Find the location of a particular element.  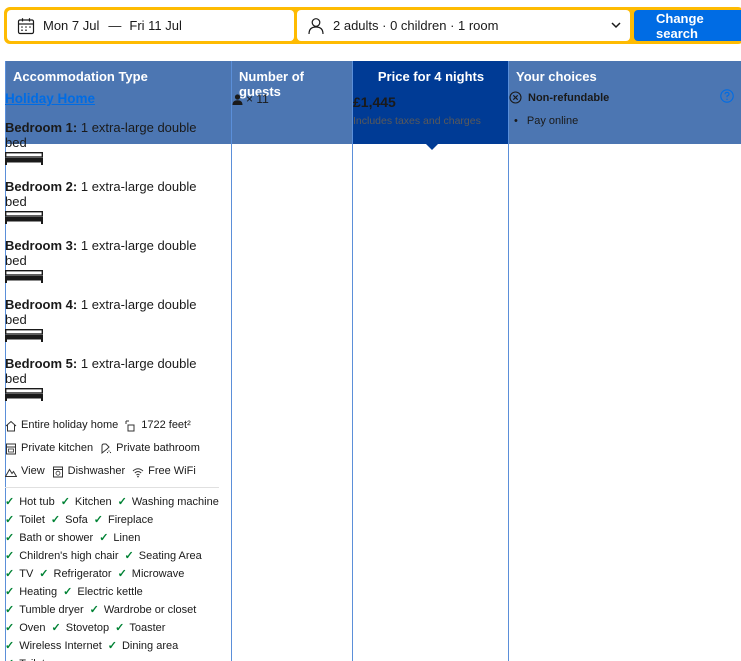

guest-multiplier: × is located at coordinates (250, 99).